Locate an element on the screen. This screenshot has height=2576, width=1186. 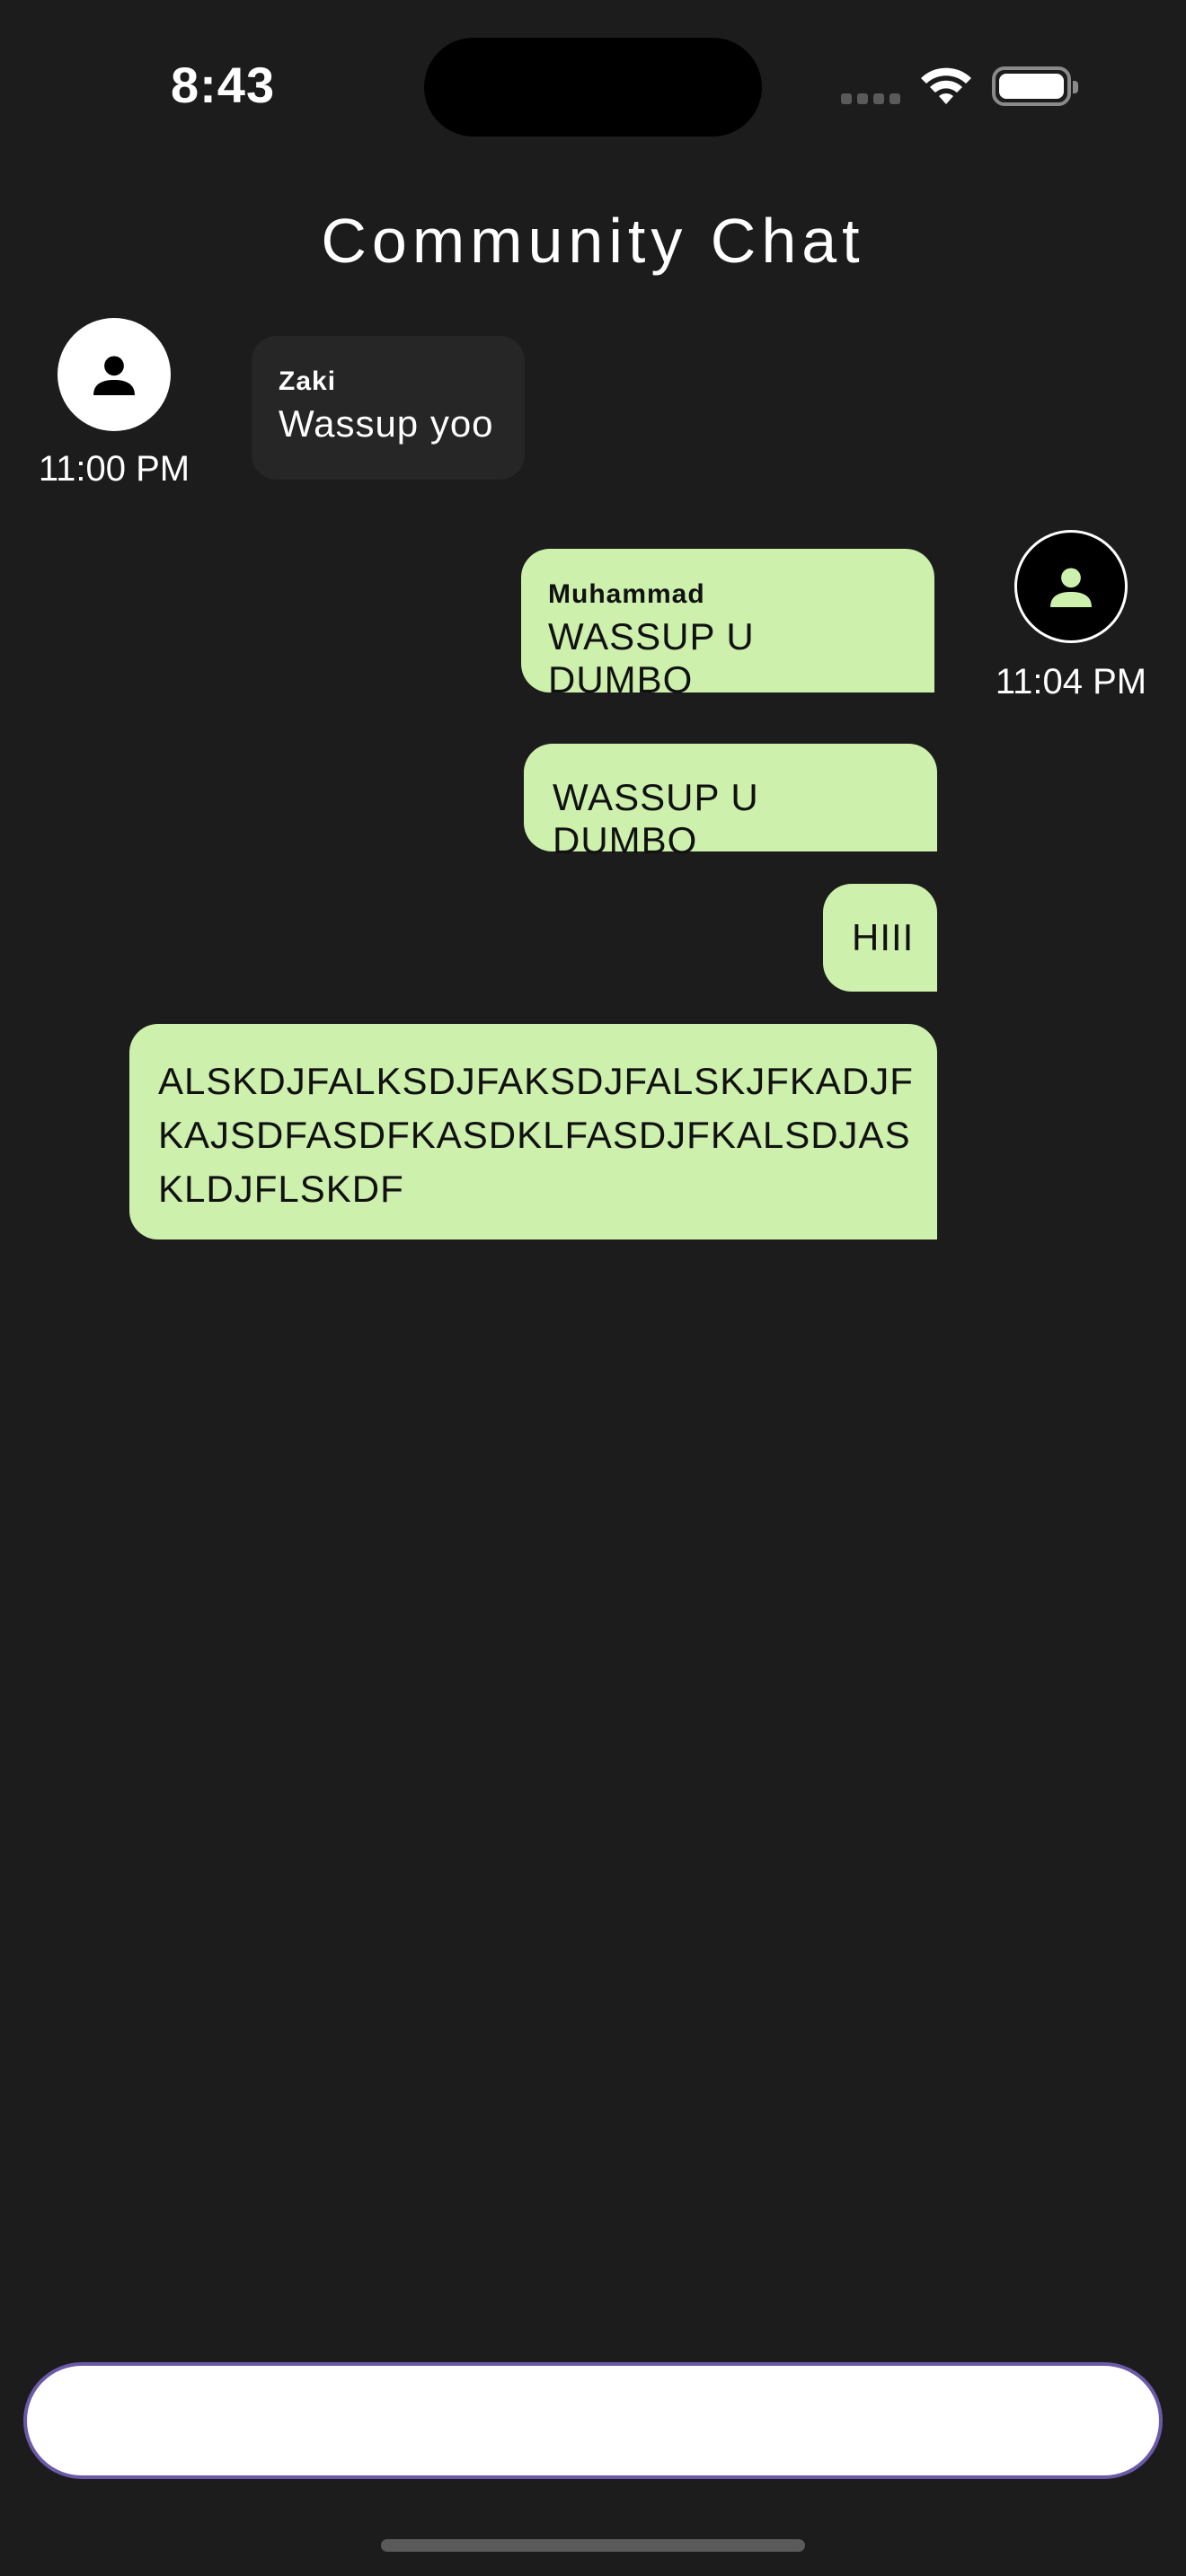
sender-name: Zaki is located at coordinates (308, 381).